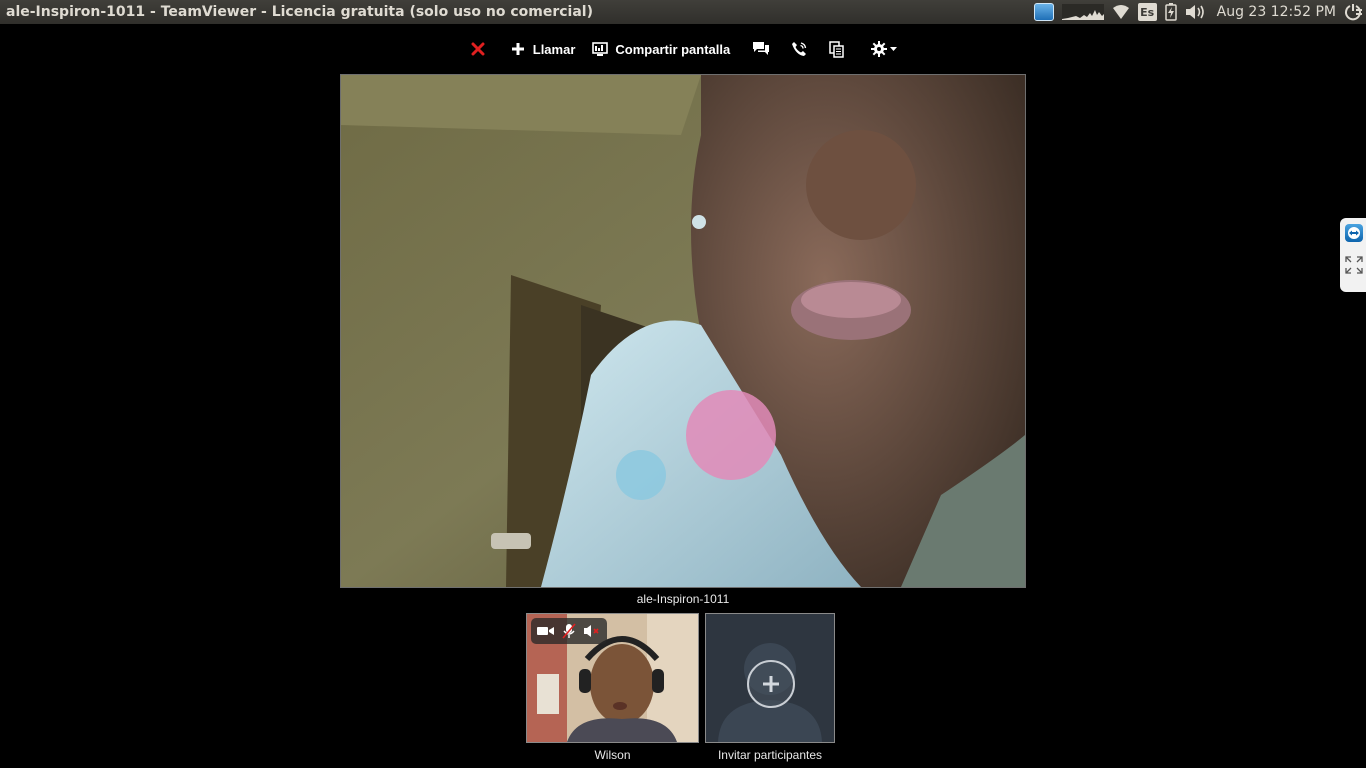  Describe the element at coordinates (592, 631) in the screenshot. I see `speaker-muted-icon` at that location.